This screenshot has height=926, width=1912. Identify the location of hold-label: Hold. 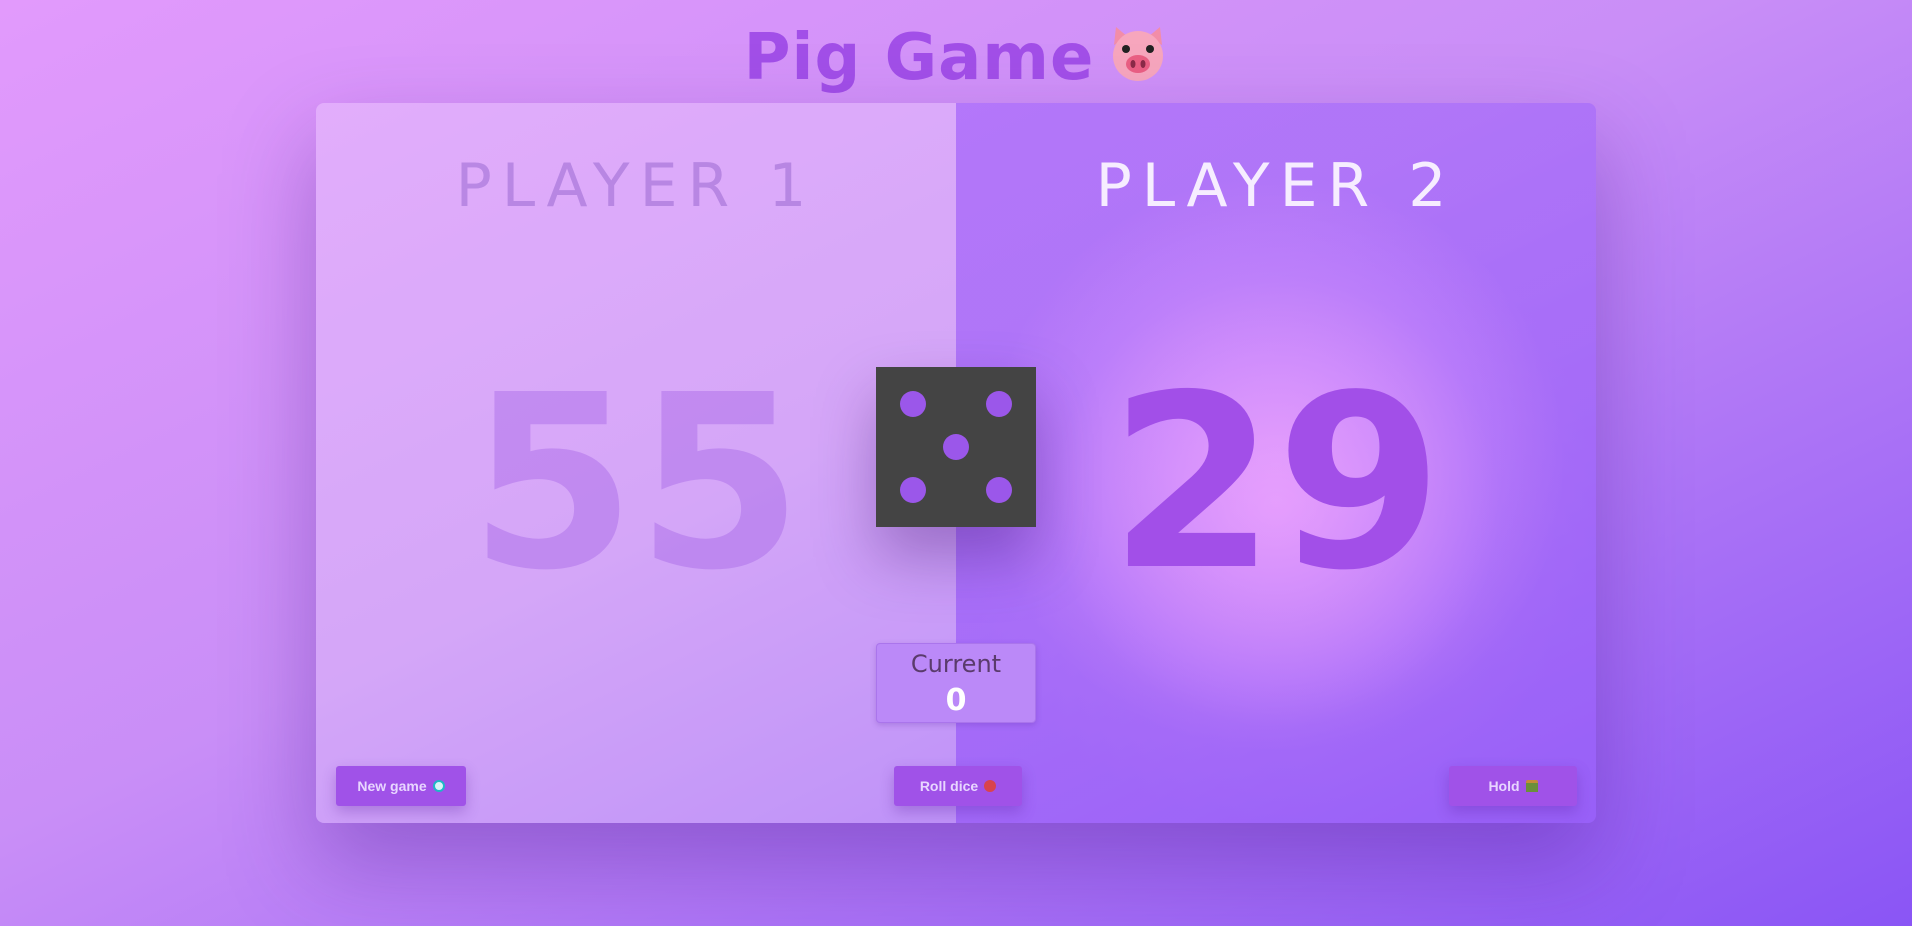
(1504, 786).